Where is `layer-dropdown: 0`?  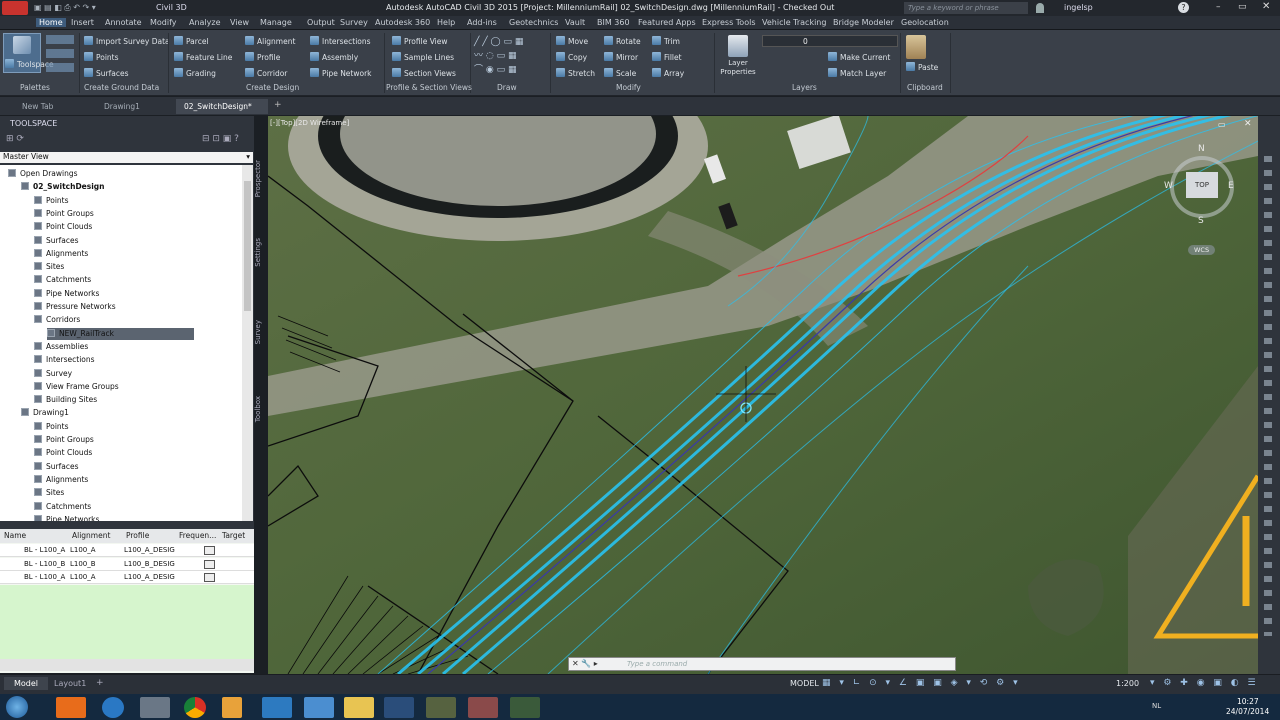 layer-dropdown: 0 is located at coordinates (830, 41).